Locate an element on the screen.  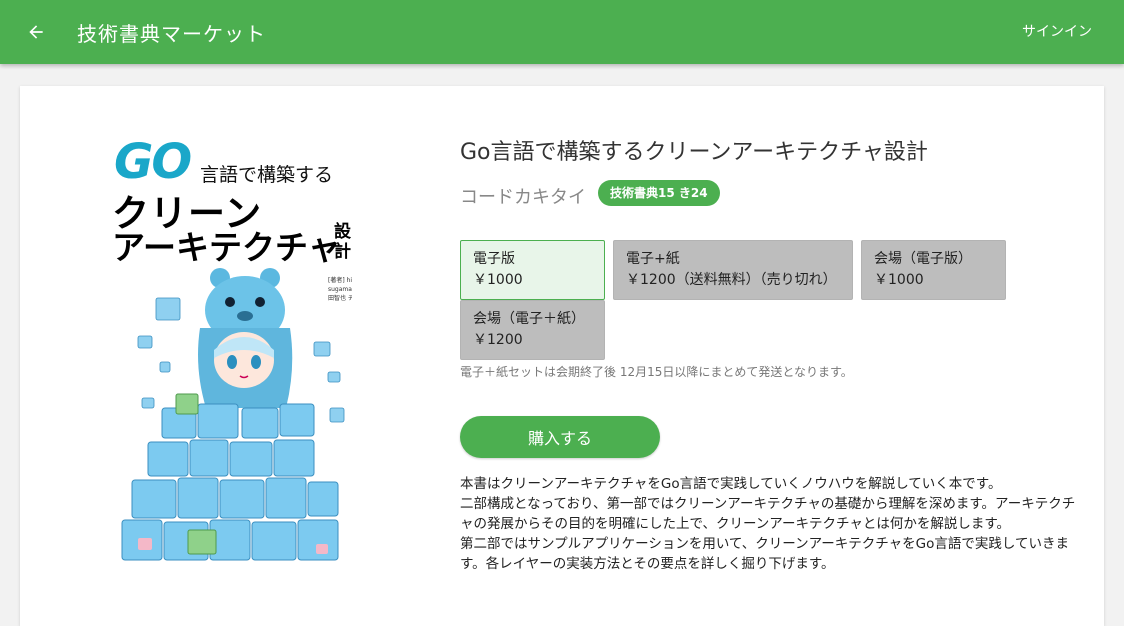
shipping-note: 電子＋紙セットは会期終了後 12月15日以降にまとめて発送となります。 is located at coordinates (656, 372).